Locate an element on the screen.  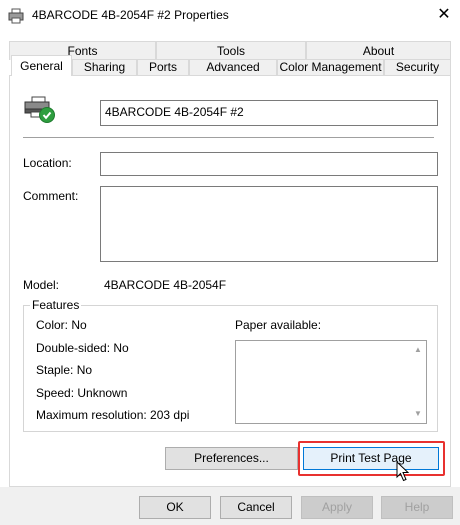
help-button: Help is located at coordinates (417, 507).